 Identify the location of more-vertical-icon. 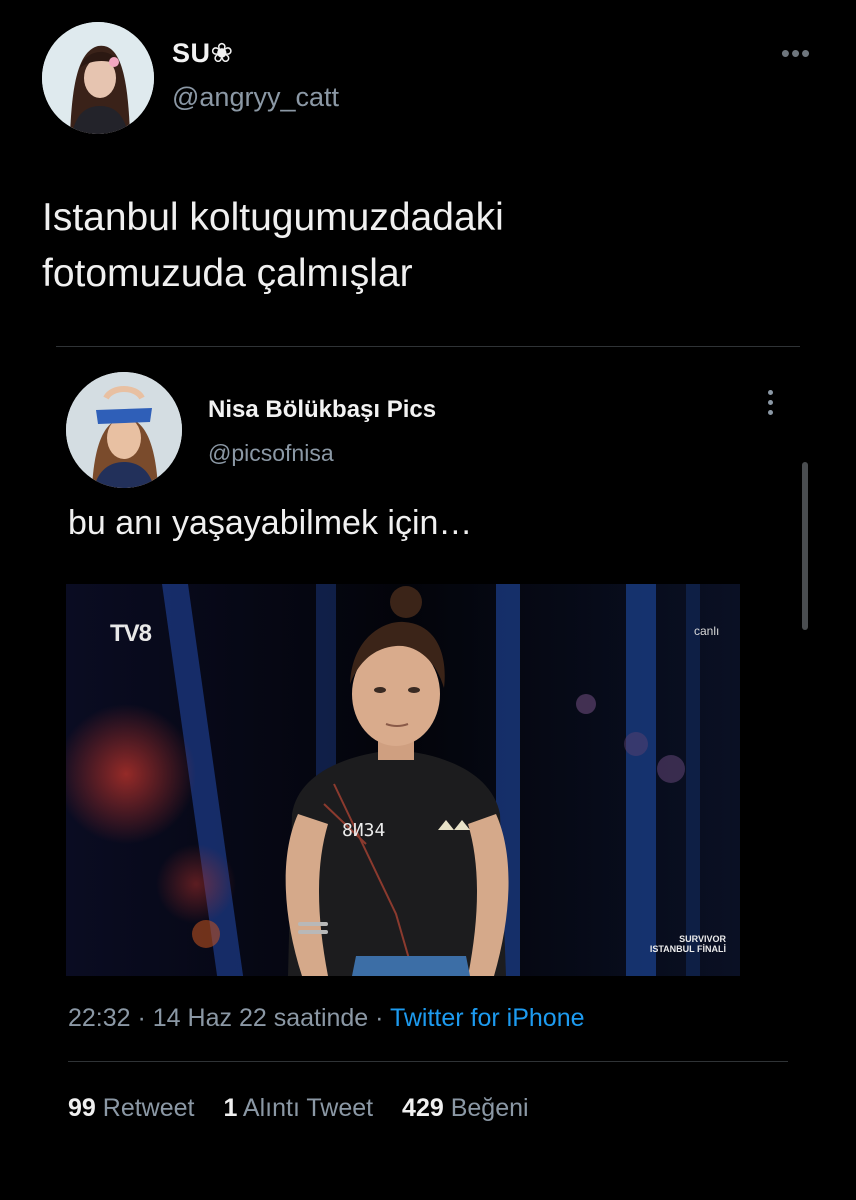
(770, 408).